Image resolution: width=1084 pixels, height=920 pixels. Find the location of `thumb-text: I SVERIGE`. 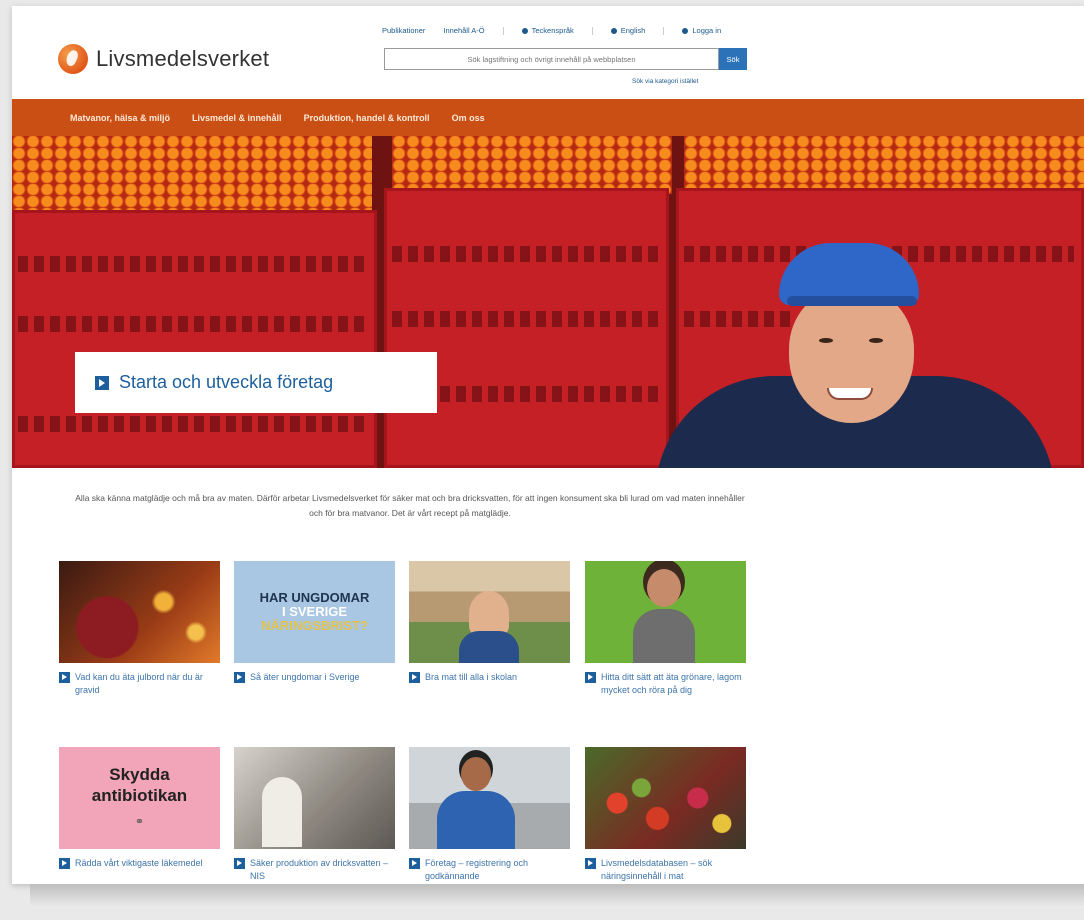

thumb-text: I SVERIGE is located at coordinates (314, 611).